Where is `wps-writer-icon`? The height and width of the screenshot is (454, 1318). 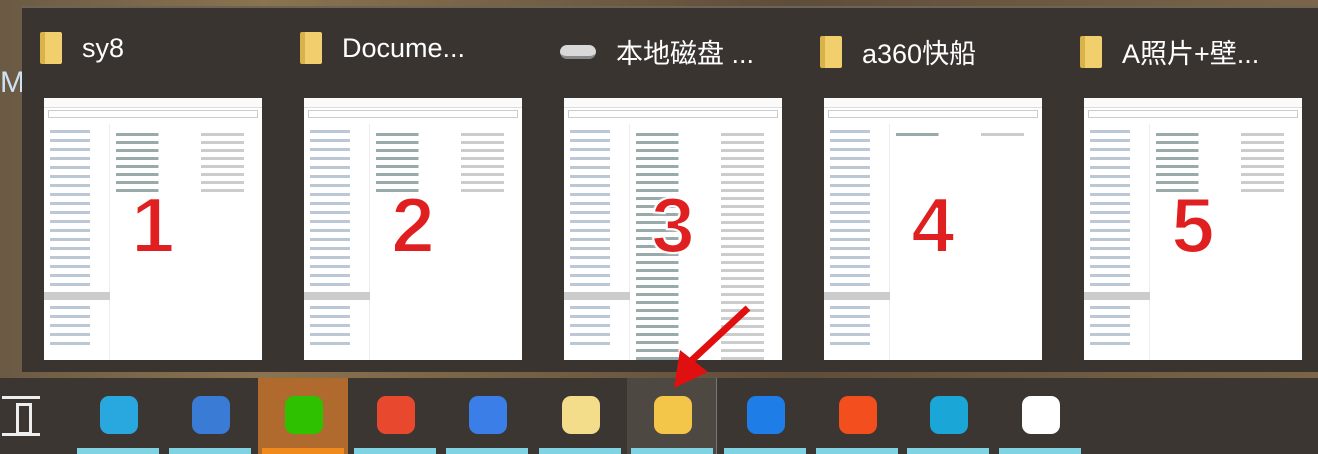 wps-writer-icon is located at coordinates (488, 415).